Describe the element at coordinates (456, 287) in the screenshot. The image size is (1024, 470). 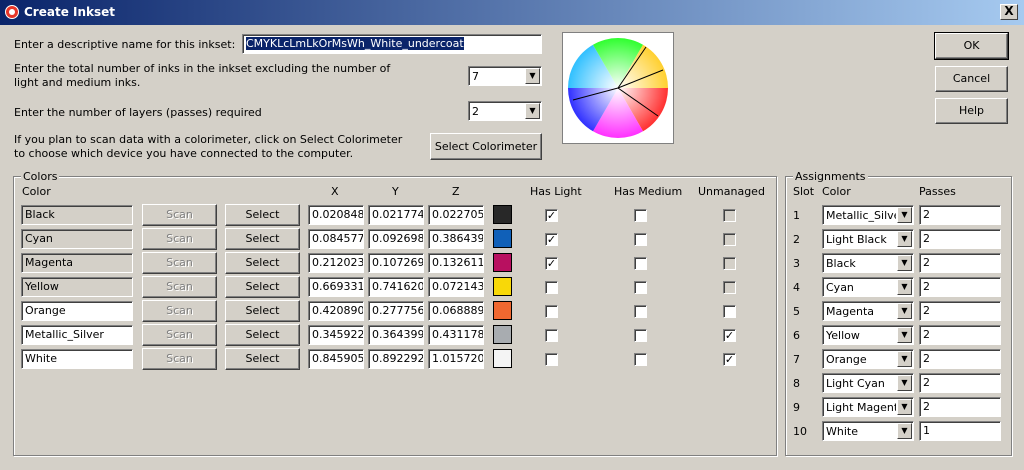
I see `z-value-field: 0.072143` at that location.